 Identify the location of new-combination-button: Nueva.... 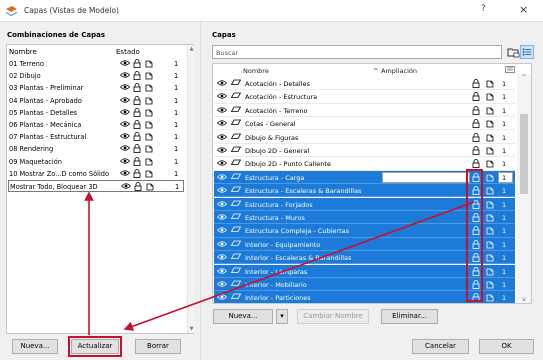
(35, 346).